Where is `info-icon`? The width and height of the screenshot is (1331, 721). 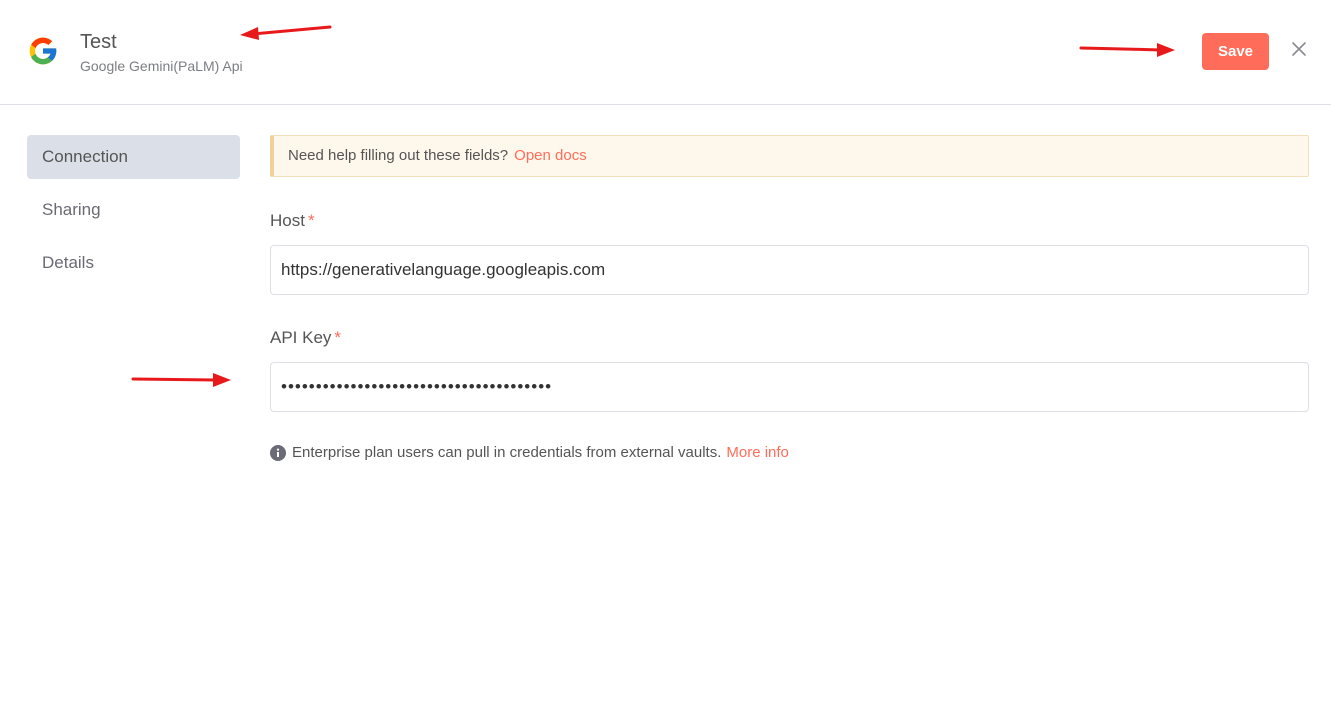 info-icon is located at coordinates (278, 452).